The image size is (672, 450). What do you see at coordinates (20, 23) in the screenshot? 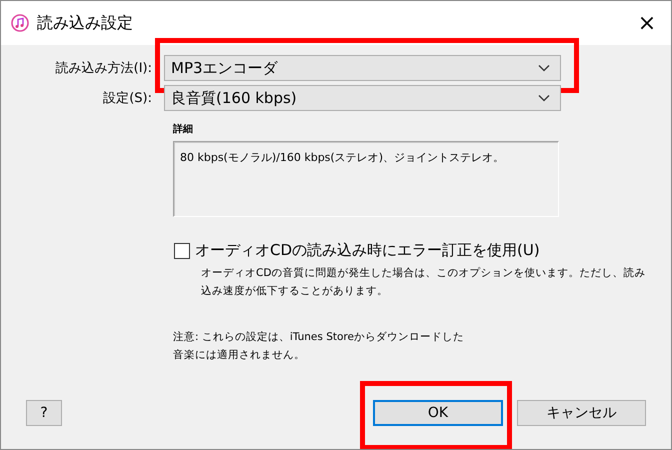
I see `music-note-icon` at bounding box center [20, 23].